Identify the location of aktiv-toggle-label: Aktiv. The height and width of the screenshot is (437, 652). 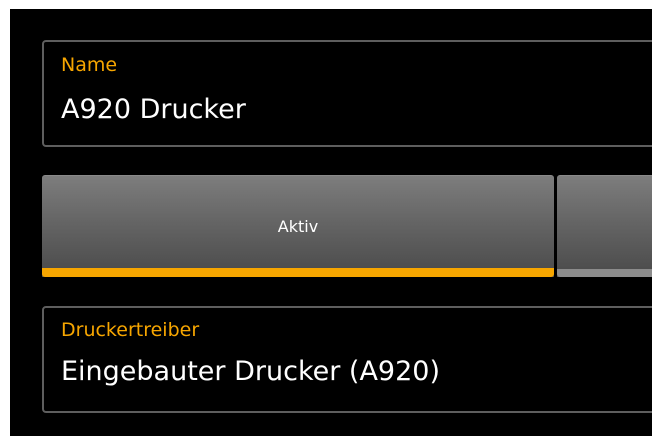
(298, 226).